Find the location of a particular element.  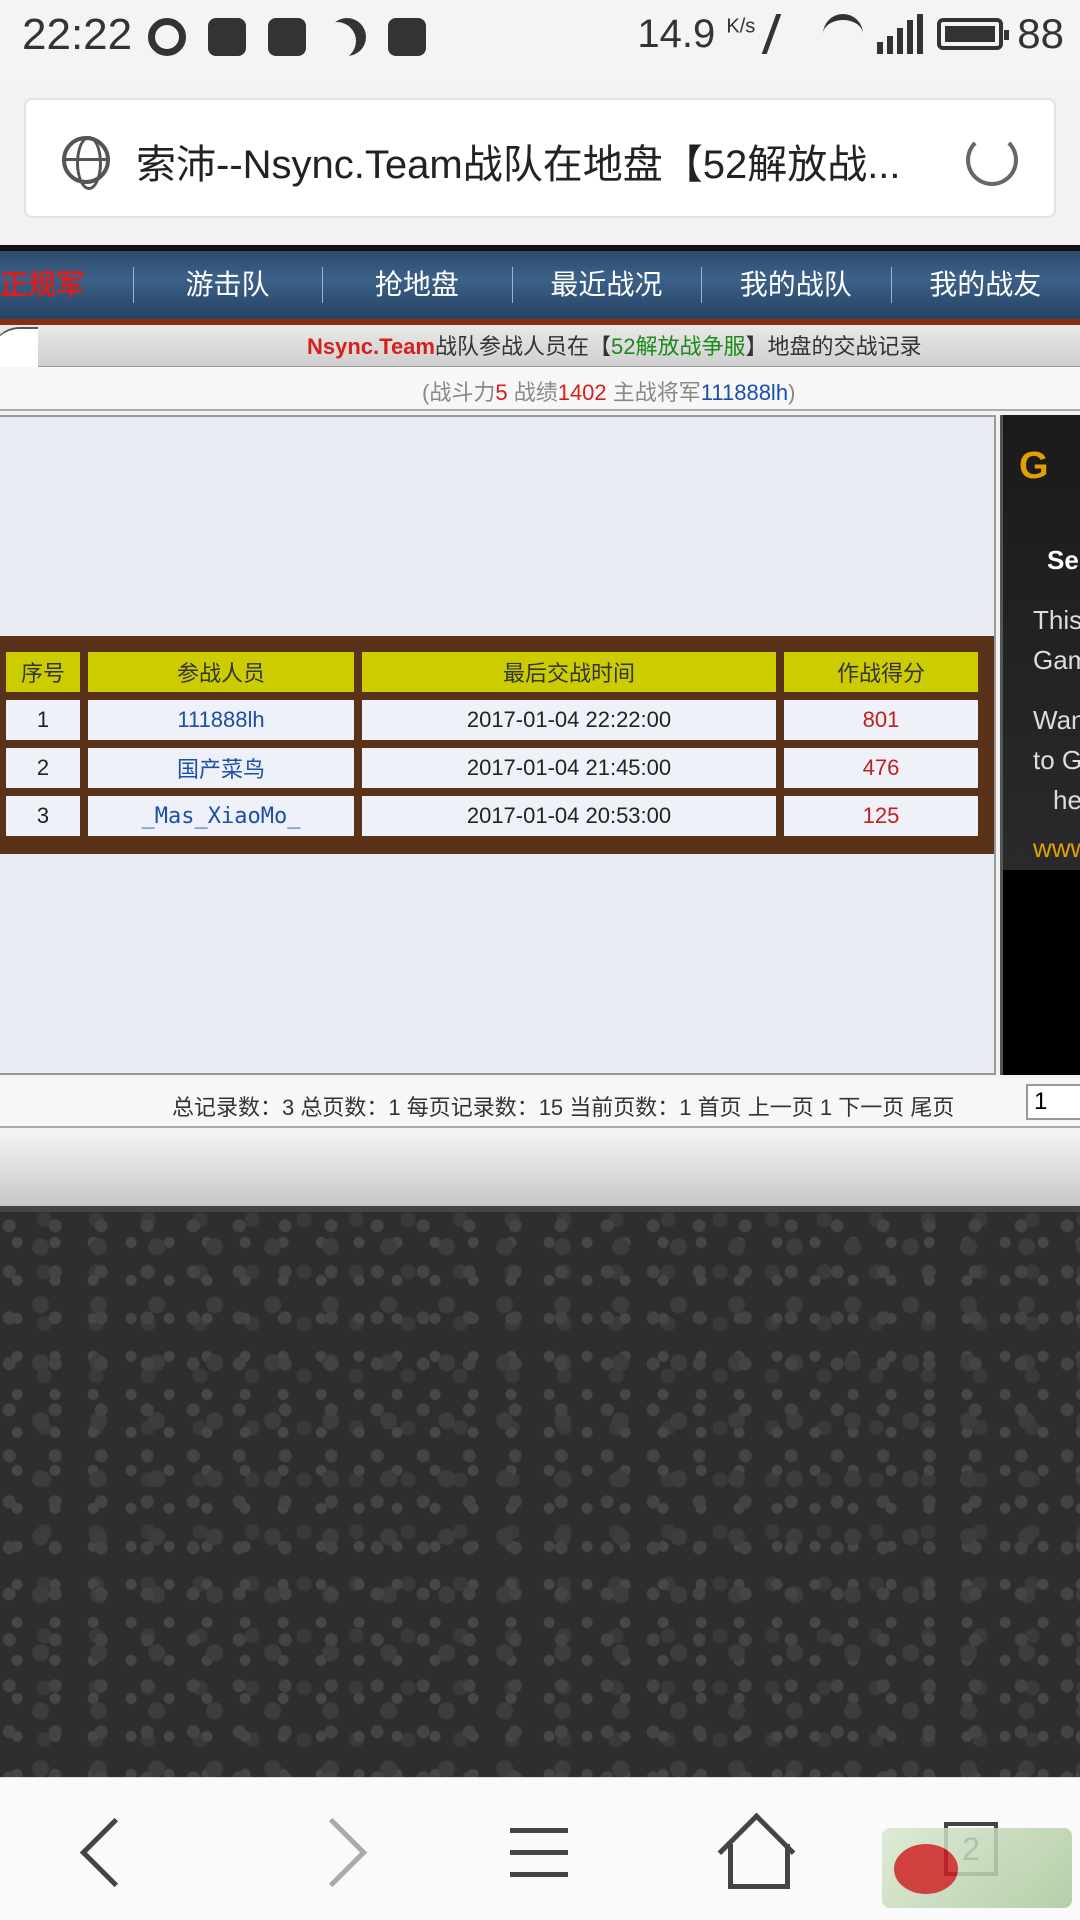

column-header: 参战人员 is located at coordinates (221, 672).